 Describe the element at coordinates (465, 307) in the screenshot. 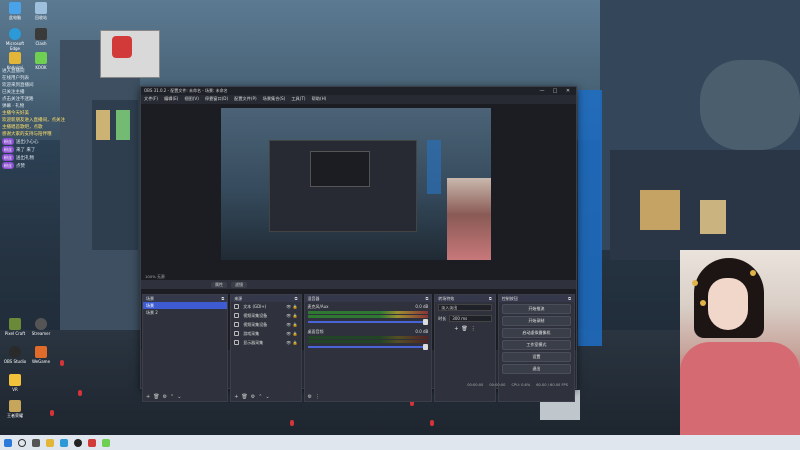

I see `transition-select: 淡入淡出` at that location.